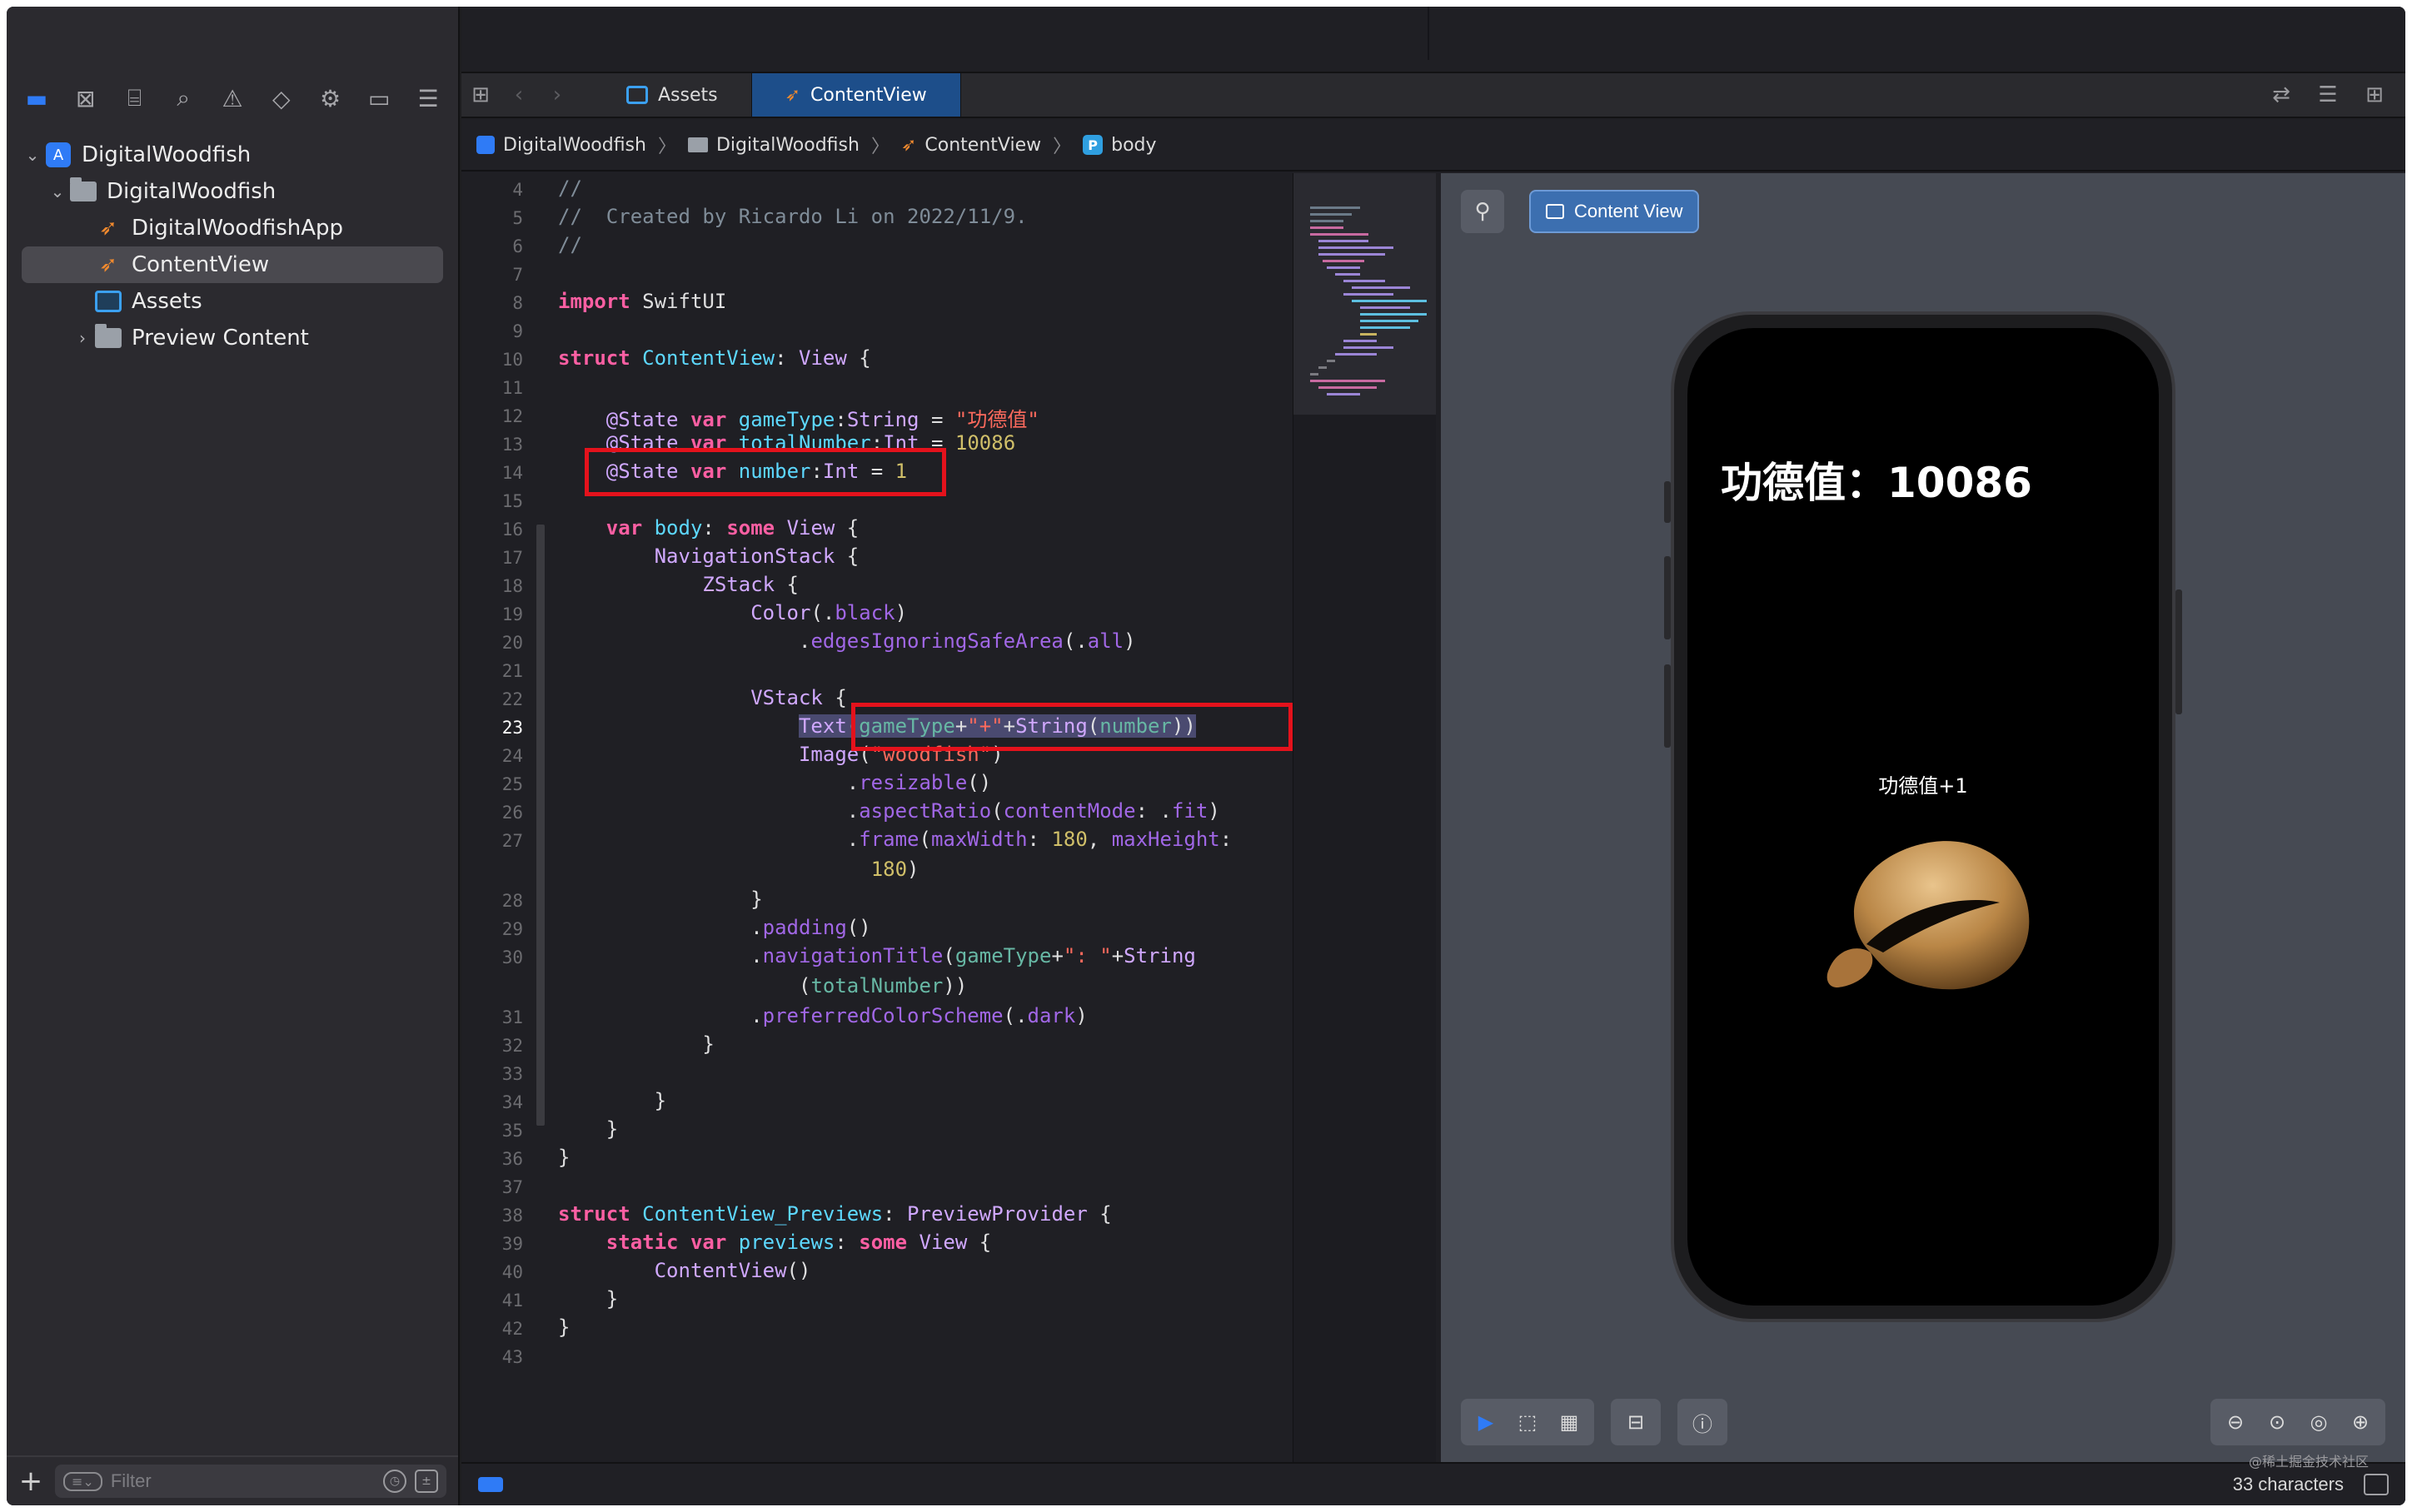  What do you see at coordinates (2281, 95) in the screenshot?
I see `swap-icon: ⇄` at bounding box center [2281, 95].